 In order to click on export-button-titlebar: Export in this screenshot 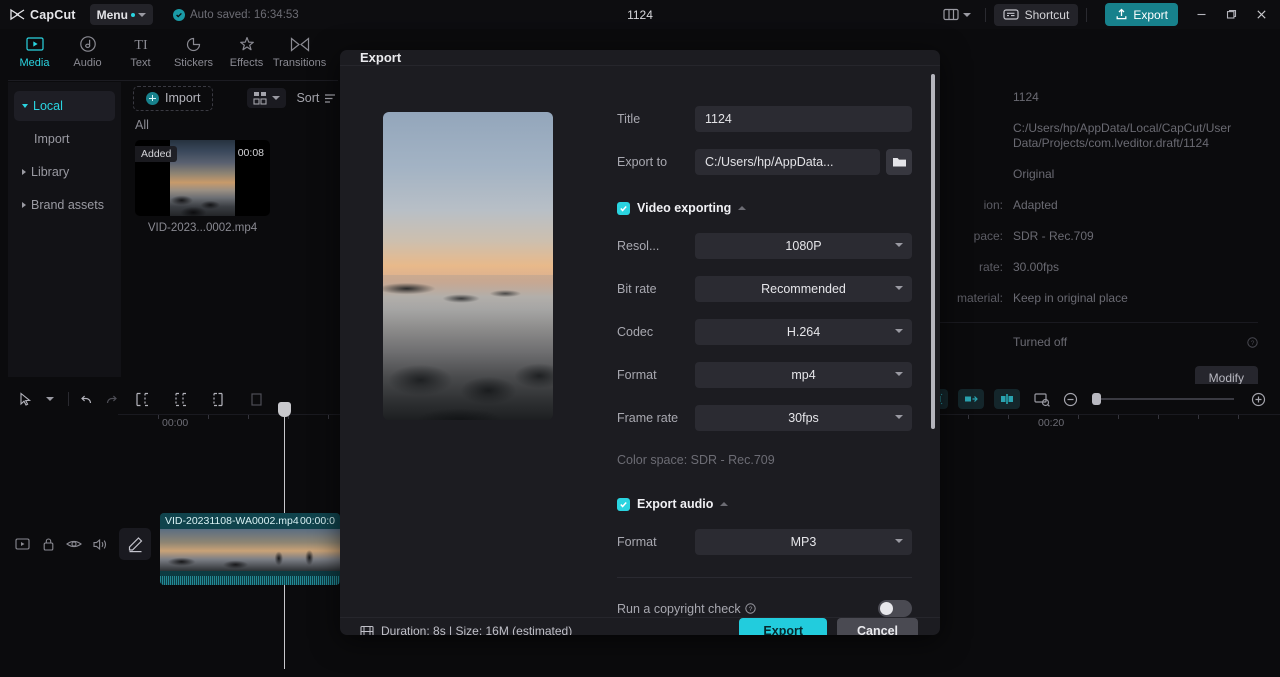, I will do `click(1141, 14)`.